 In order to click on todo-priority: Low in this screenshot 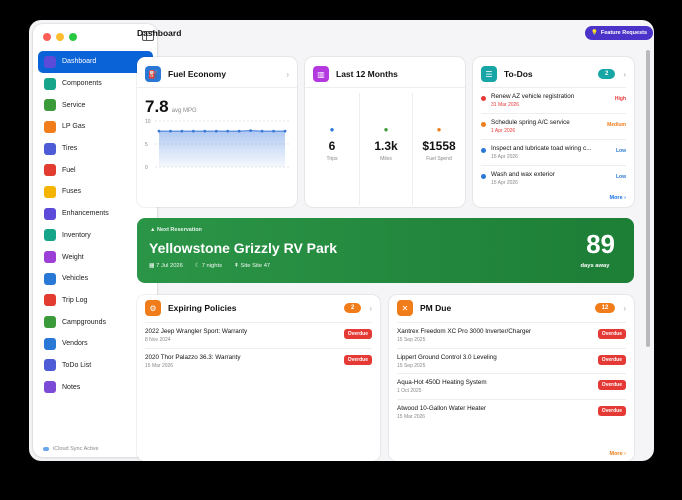, I will do `click(621, 151)`.